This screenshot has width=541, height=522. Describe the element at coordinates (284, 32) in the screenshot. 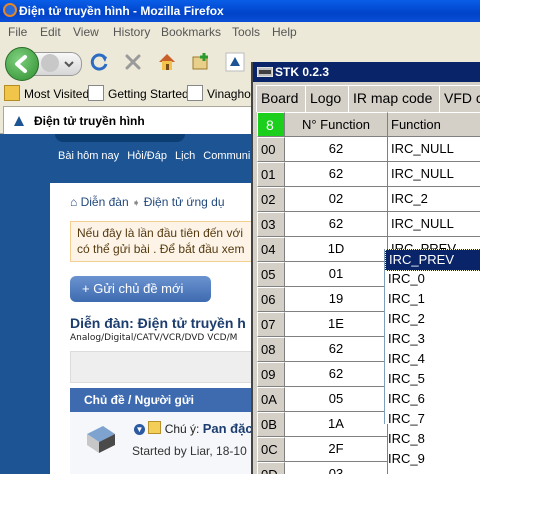

I see `menu-help: Help` at that location.